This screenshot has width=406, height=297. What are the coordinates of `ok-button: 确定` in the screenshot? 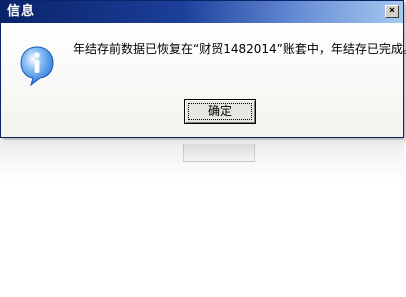 It's located at (220, 111).